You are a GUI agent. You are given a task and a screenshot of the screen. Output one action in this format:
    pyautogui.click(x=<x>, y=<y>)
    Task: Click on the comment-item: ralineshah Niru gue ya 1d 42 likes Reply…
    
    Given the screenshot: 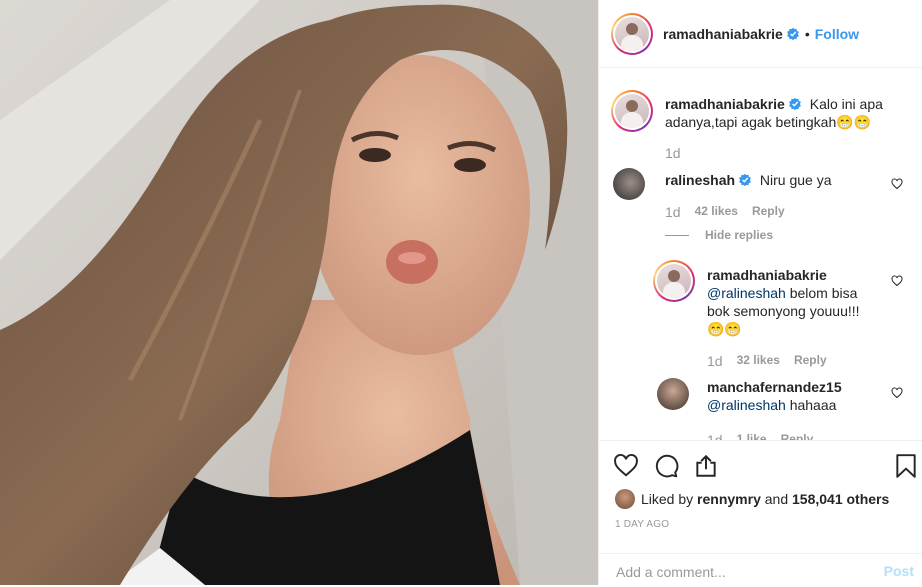 What is the action you would take?
    pyautogui.click(x=763, y=208)
    